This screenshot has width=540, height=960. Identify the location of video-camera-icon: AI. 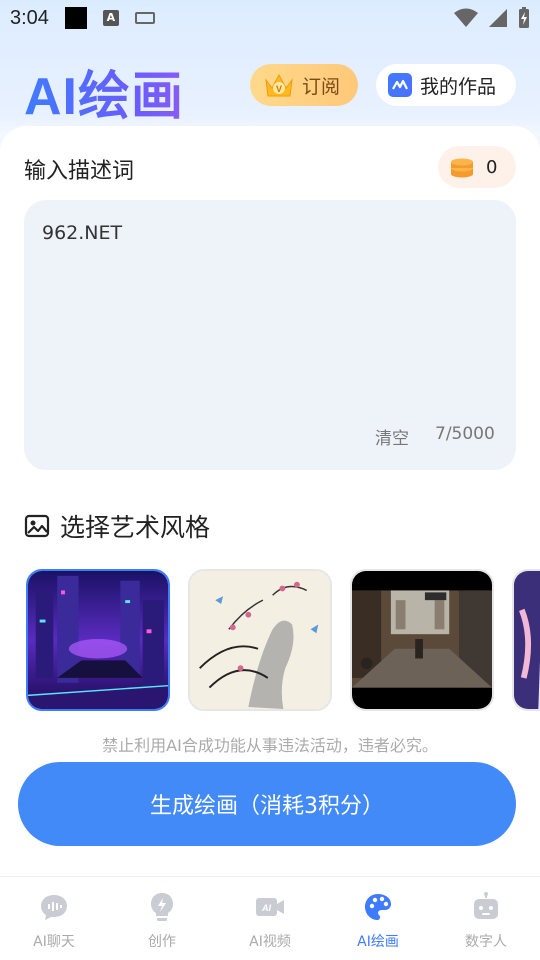
(270, 907).